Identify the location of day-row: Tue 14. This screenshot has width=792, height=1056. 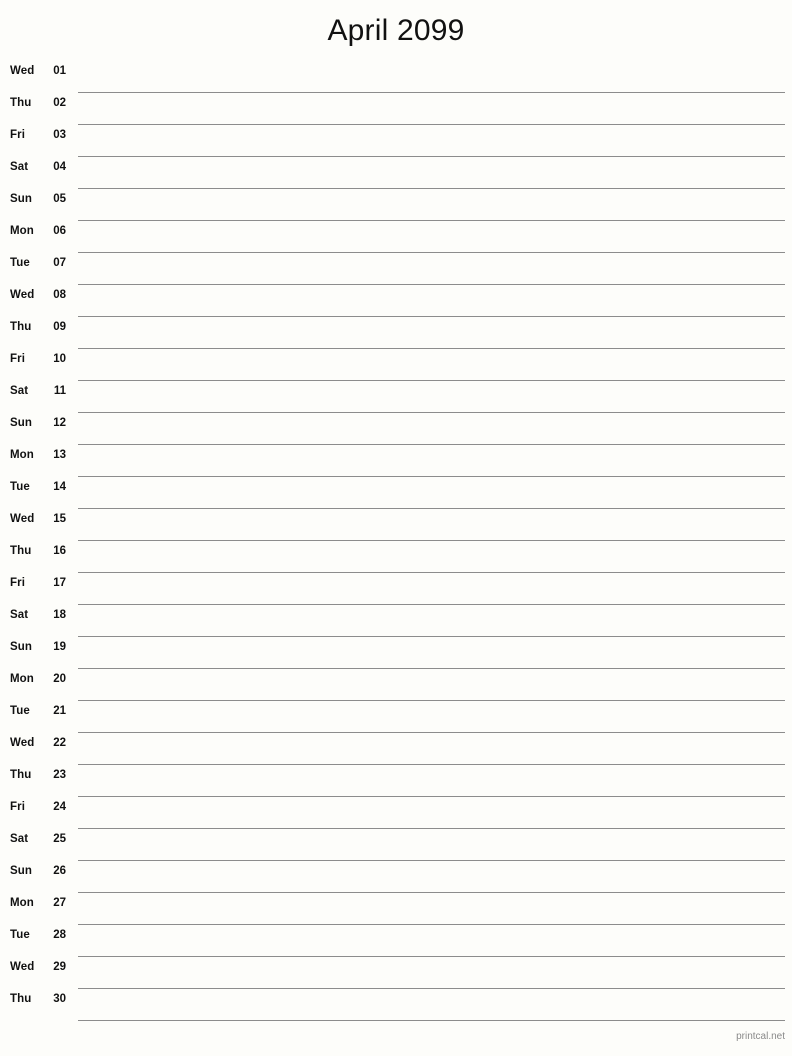
(396, 493).